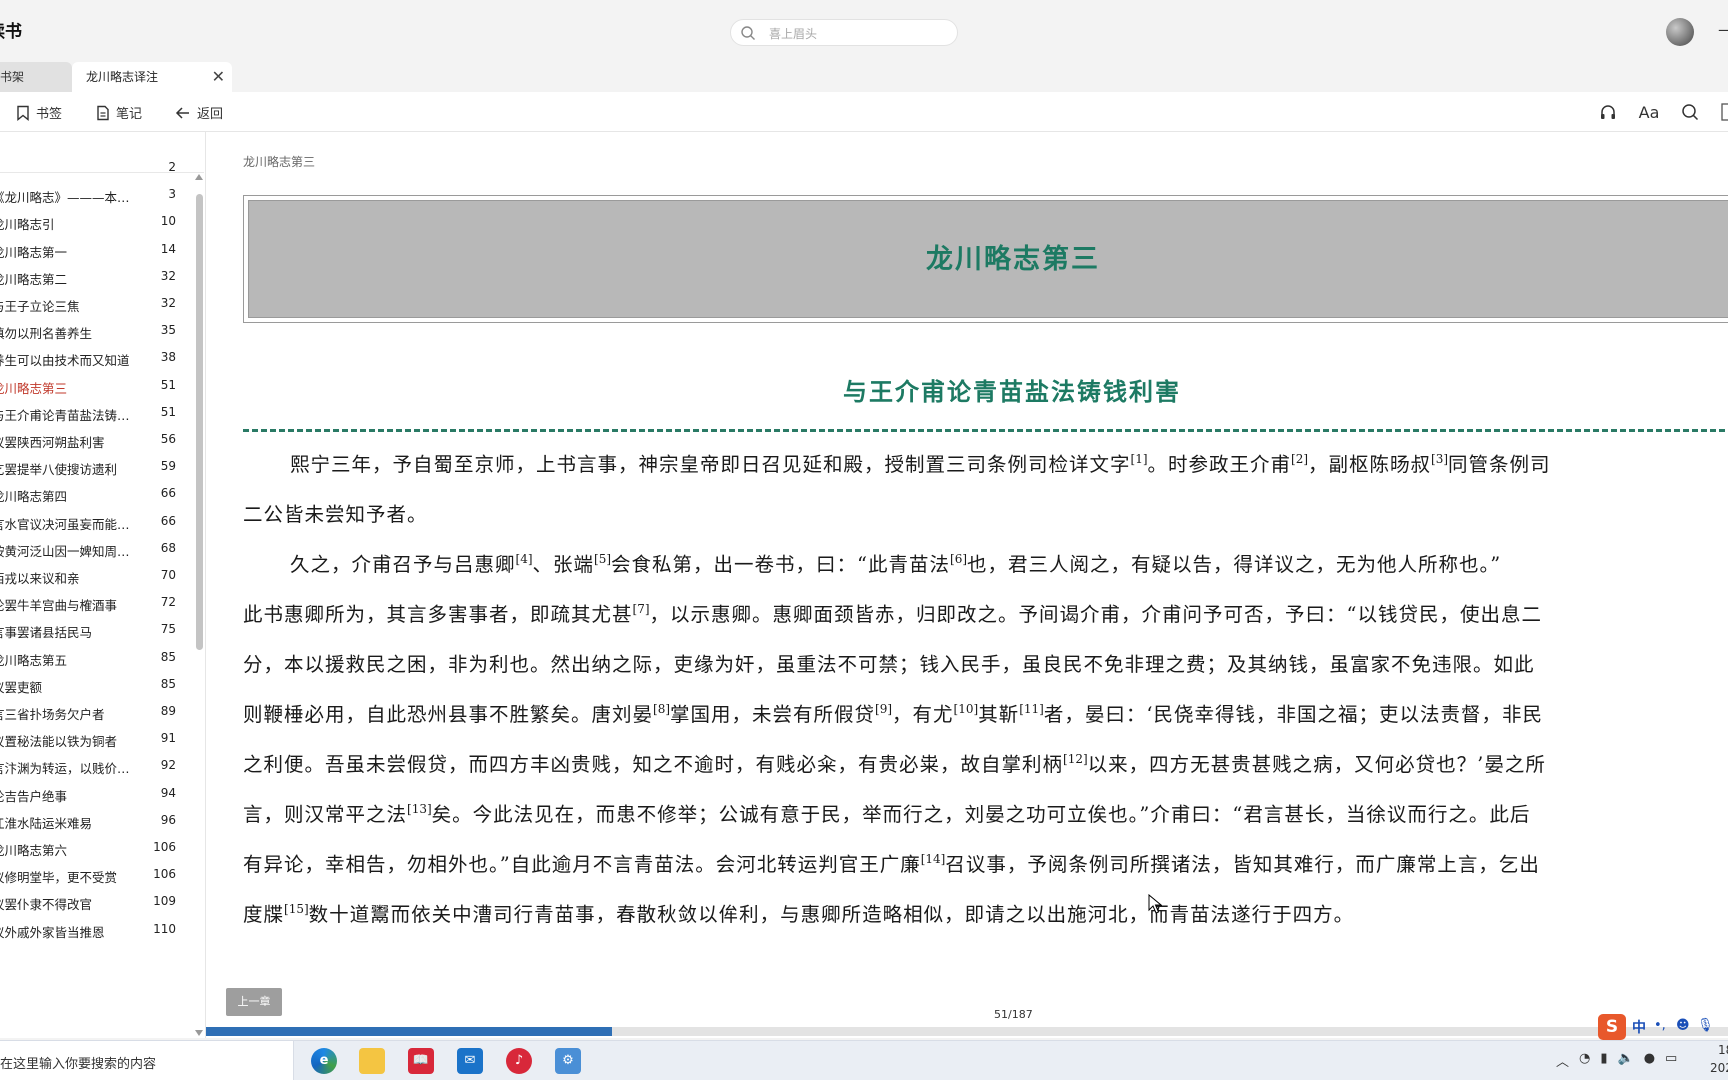  What do you see at coordinates (748, 33) in the screenshot?
I see `search-icon` at bounding box center [748, 33].